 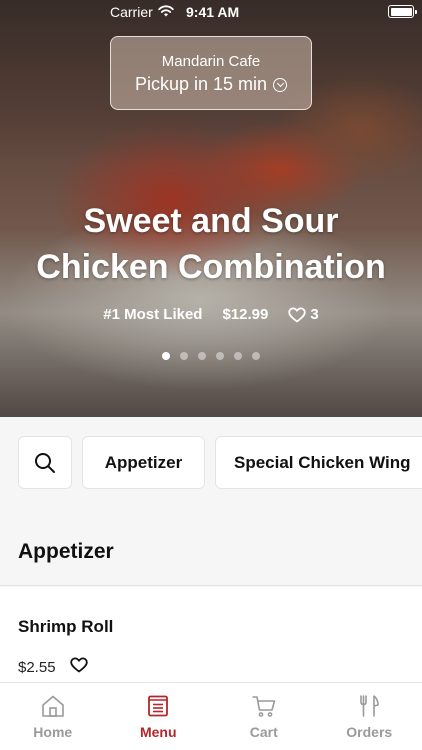 I want to click on item-price-row: $2.55, so click(x=53, y=667).